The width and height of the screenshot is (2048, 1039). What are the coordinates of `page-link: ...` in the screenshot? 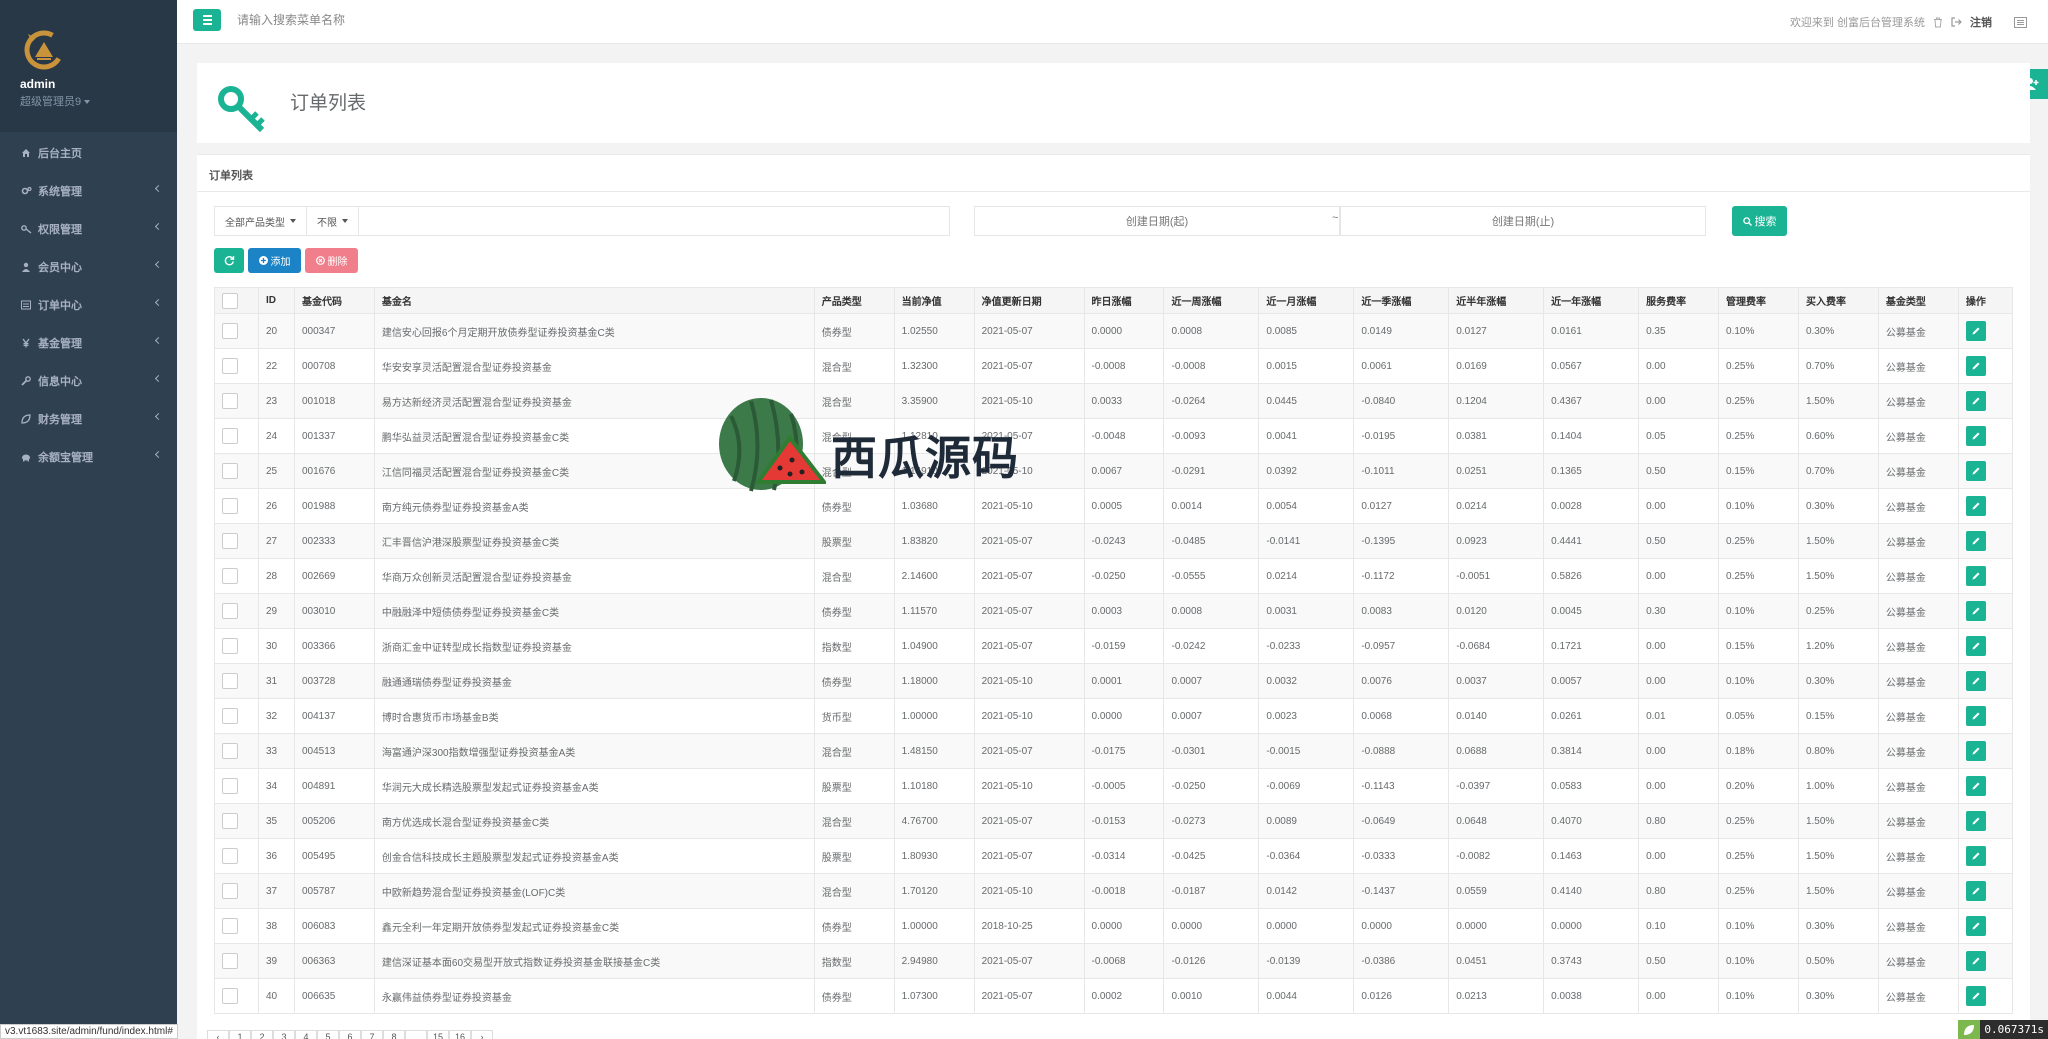 It's located at (416, 1034).